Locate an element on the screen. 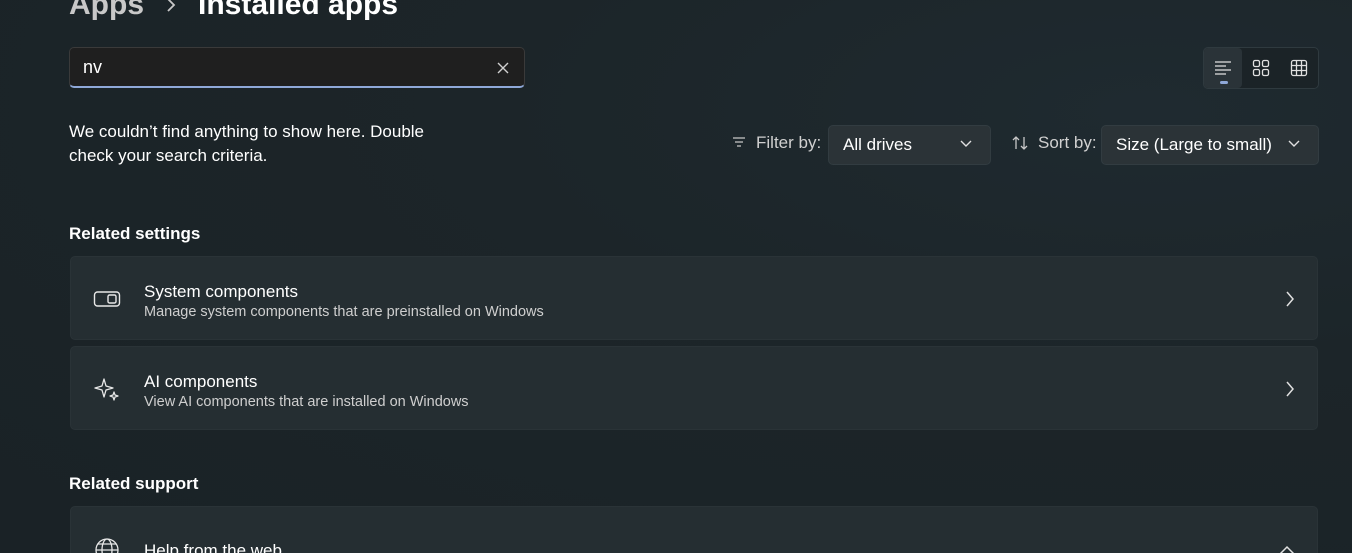  tiles-view-icon is located at coordinates (1261, 68).